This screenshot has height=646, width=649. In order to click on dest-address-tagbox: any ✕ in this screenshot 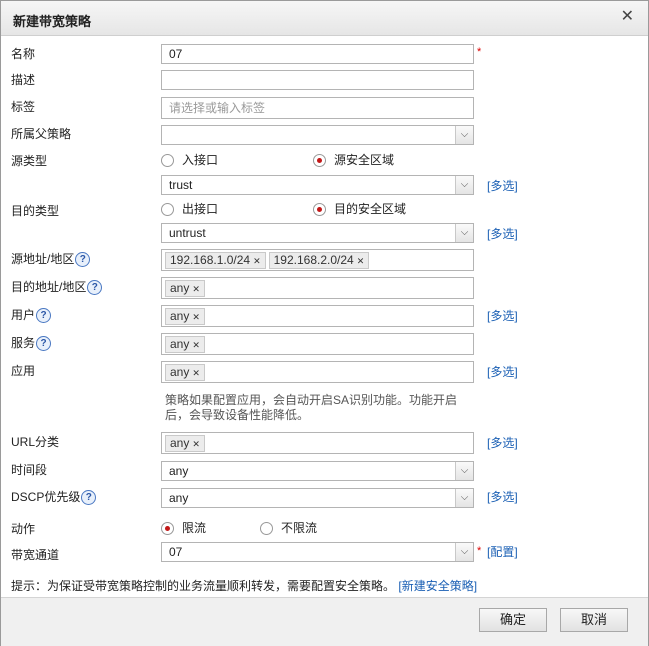, I will do `click(317, 288)`.